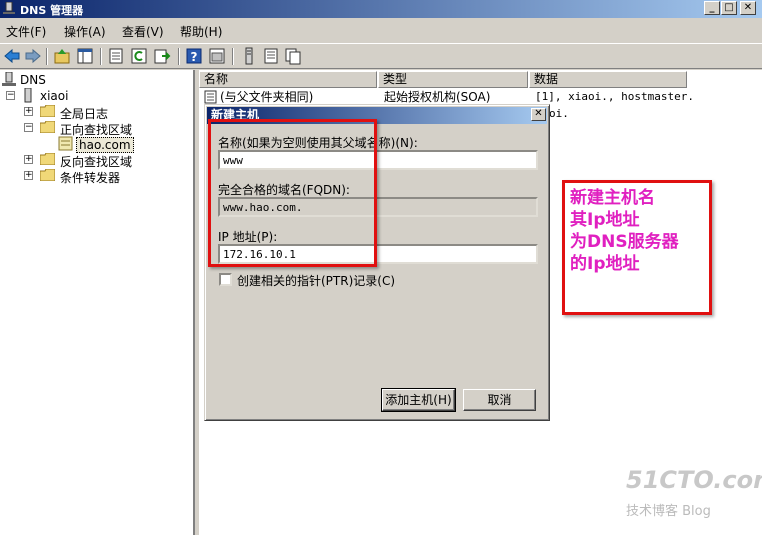 The image size is (762, 535). Describe the element at coordinates (26, 31) in the screenshot. I see `menu-file: 文件(F)` at that location.